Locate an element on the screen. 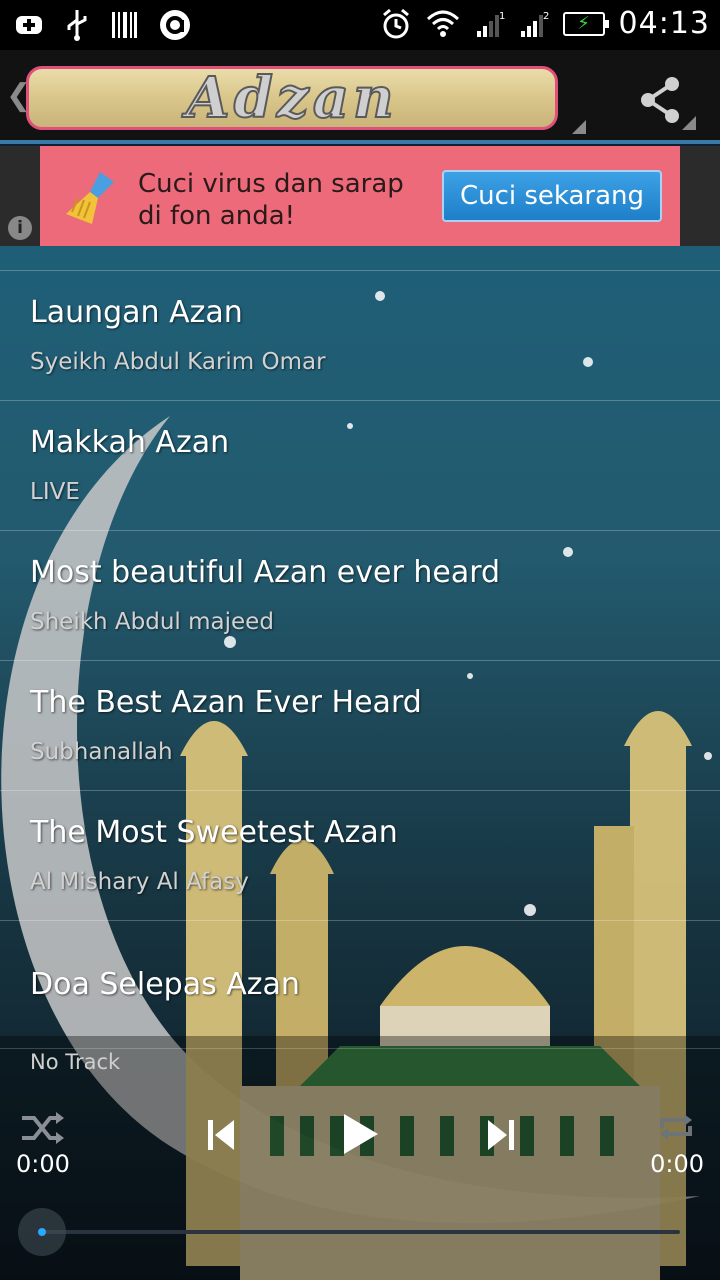  list-item: Makkah Azan LIVE is located at coordinates (360, 465).